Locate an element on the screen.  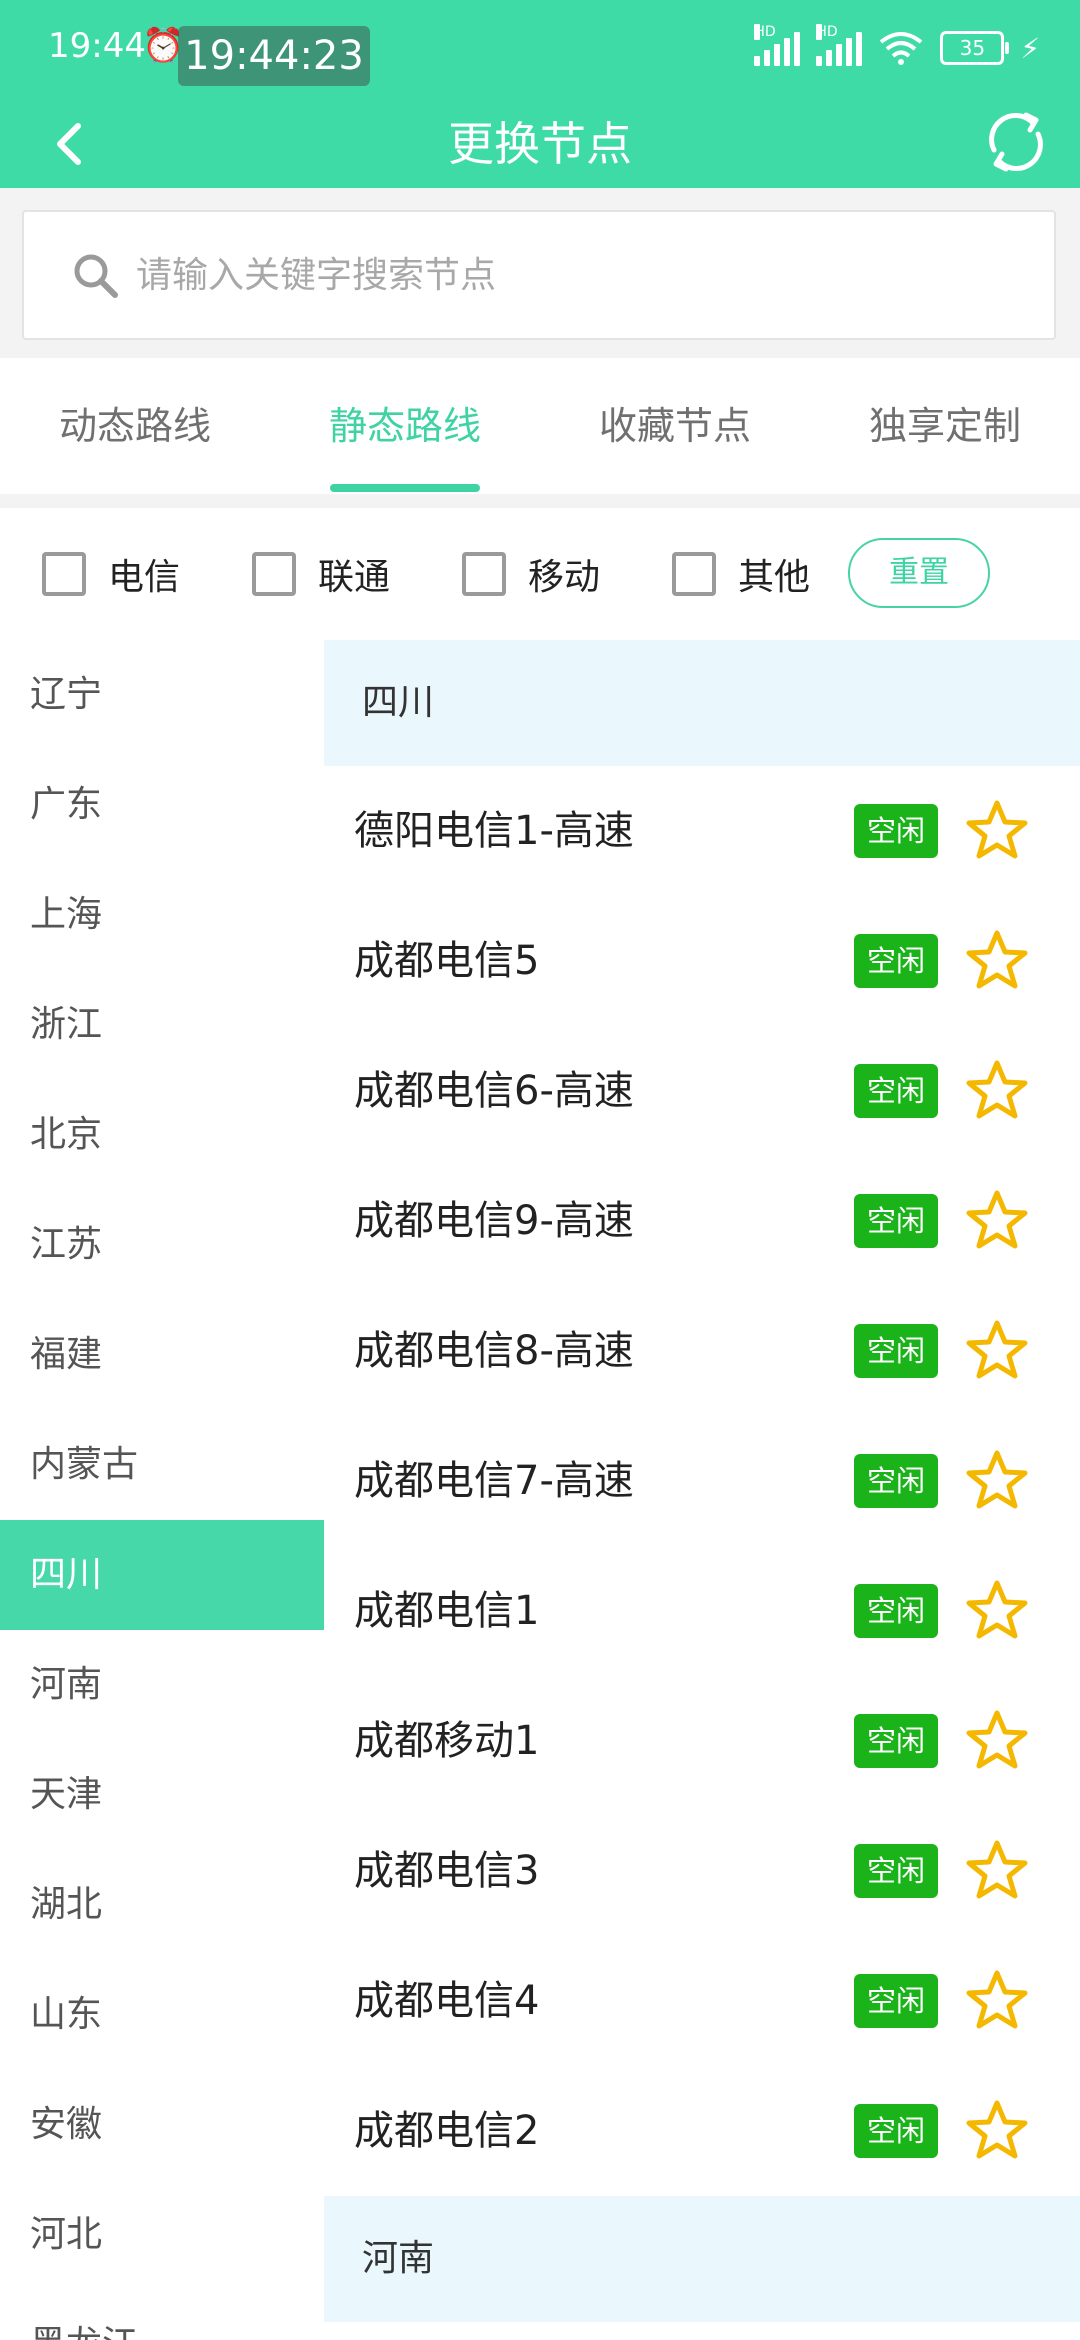
group-header-henan: 河南 is located at coordinates (702, 2259).